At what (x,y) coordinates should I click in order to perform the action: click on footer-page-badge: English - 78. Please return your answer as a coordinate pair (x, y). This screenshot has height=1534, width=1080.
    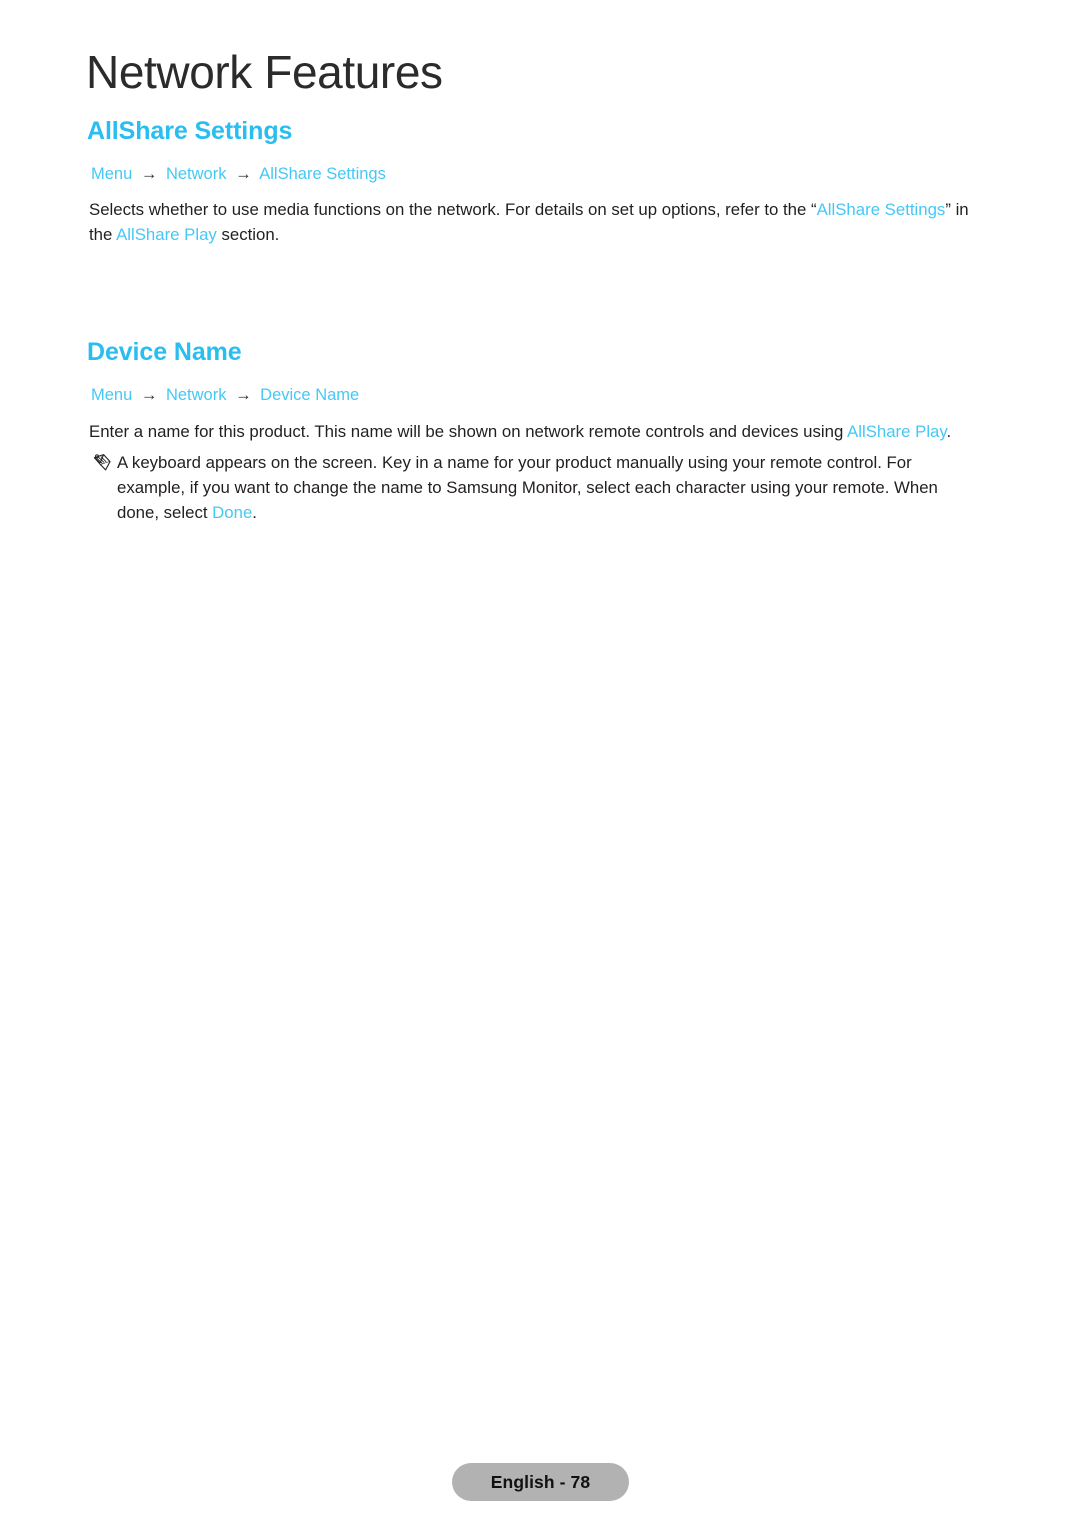
    Looking at the image, I should click on (540, 1482).